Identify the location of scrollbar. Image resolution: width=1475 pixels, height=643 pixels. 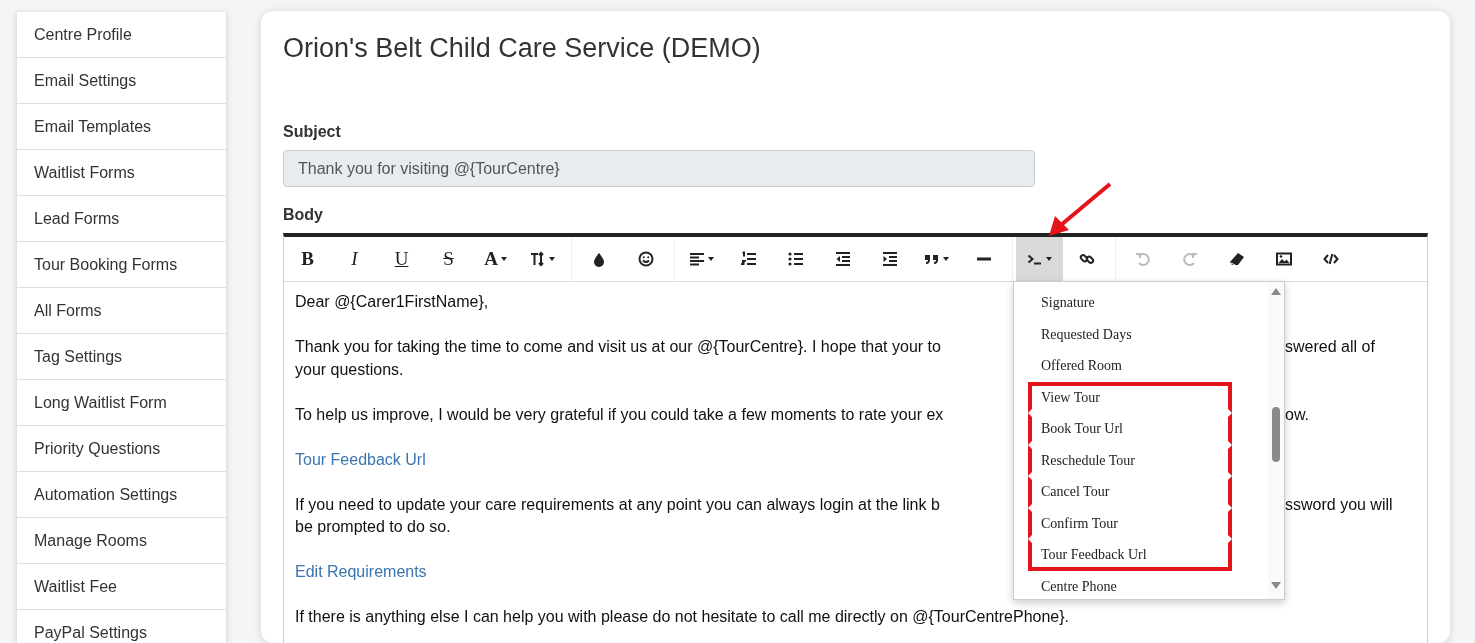
(1276, 440).